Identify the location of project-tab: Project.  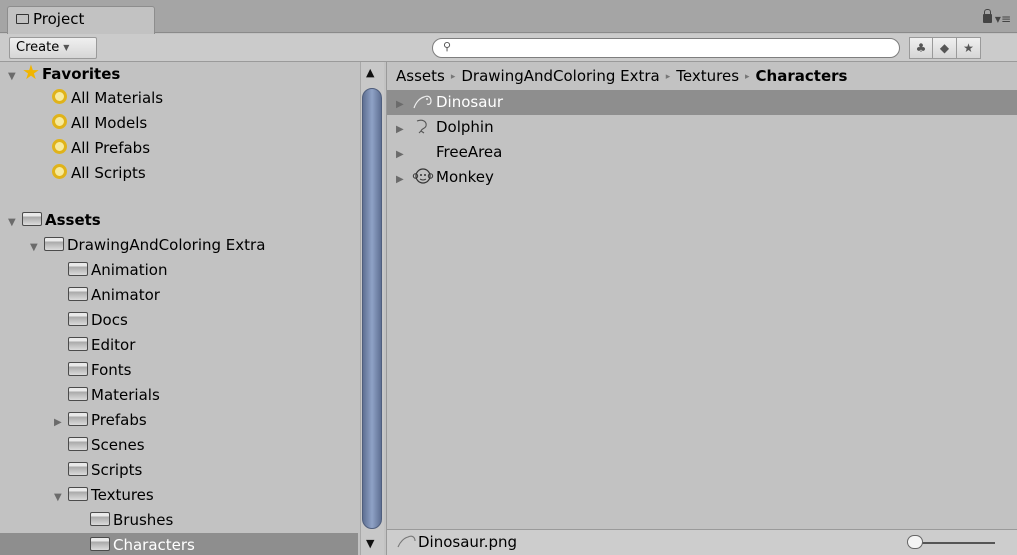
(81, 20).